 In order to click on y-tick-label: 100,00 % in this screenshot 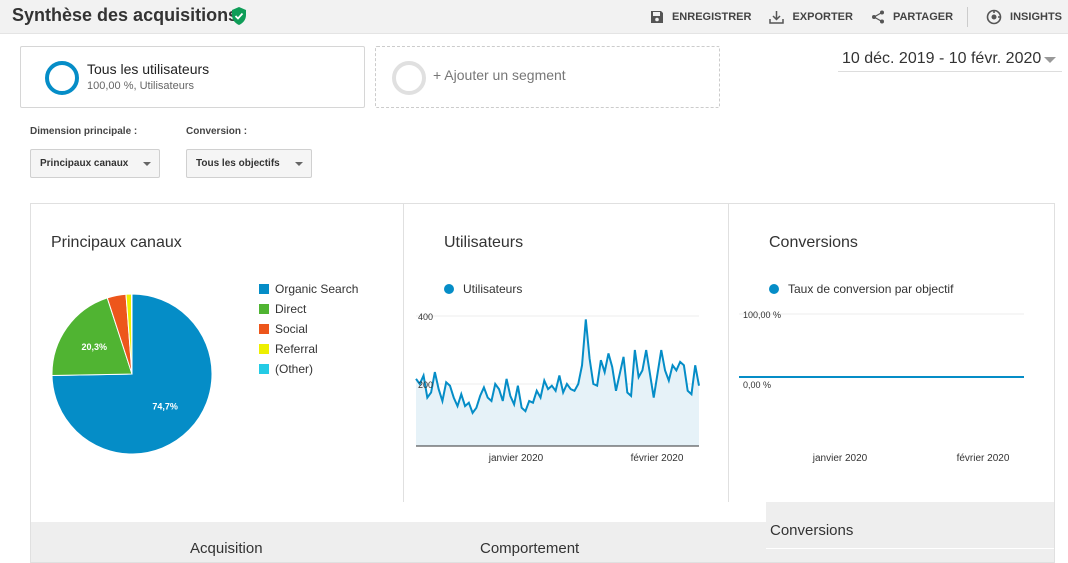, I will do `click(762, 315)`.